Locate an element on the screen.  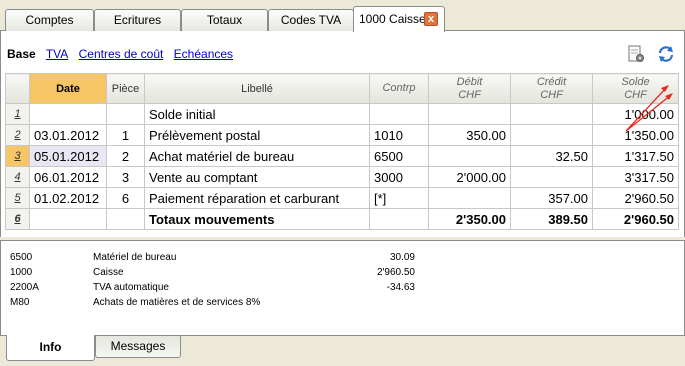
cell-debit: 2'000.00 is located at coordinates (469, 177).